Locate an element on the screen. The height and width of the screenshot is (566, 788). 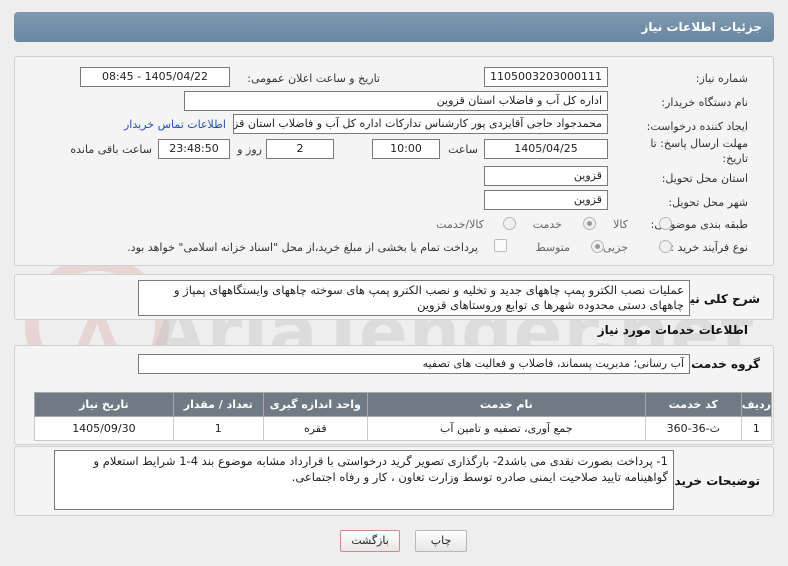
process-type-label: نوع فرآیند خرید : is located at coordinates (709, 247).